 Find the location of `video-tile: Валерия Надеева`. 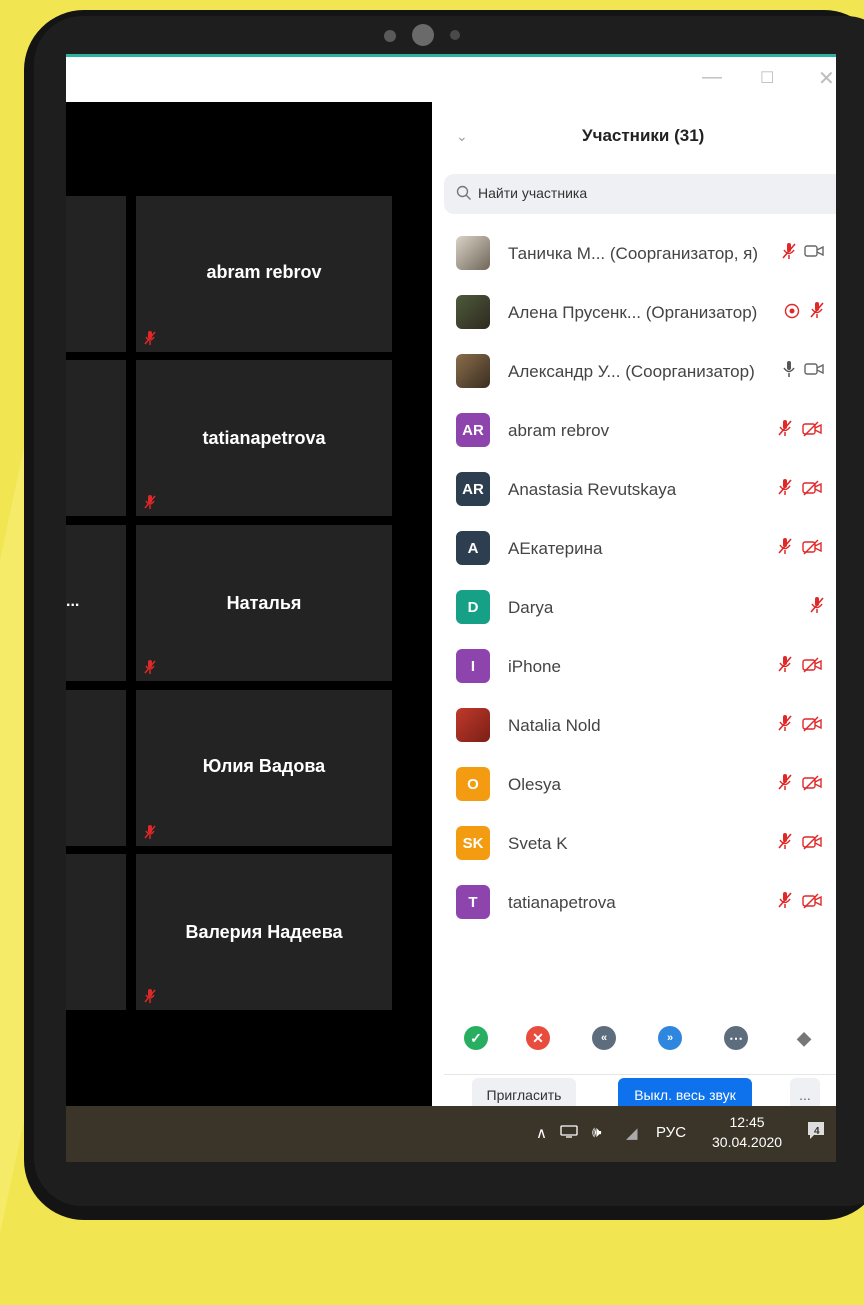

video-tile: Валерия Надеева is located at coordinates (264, 932).